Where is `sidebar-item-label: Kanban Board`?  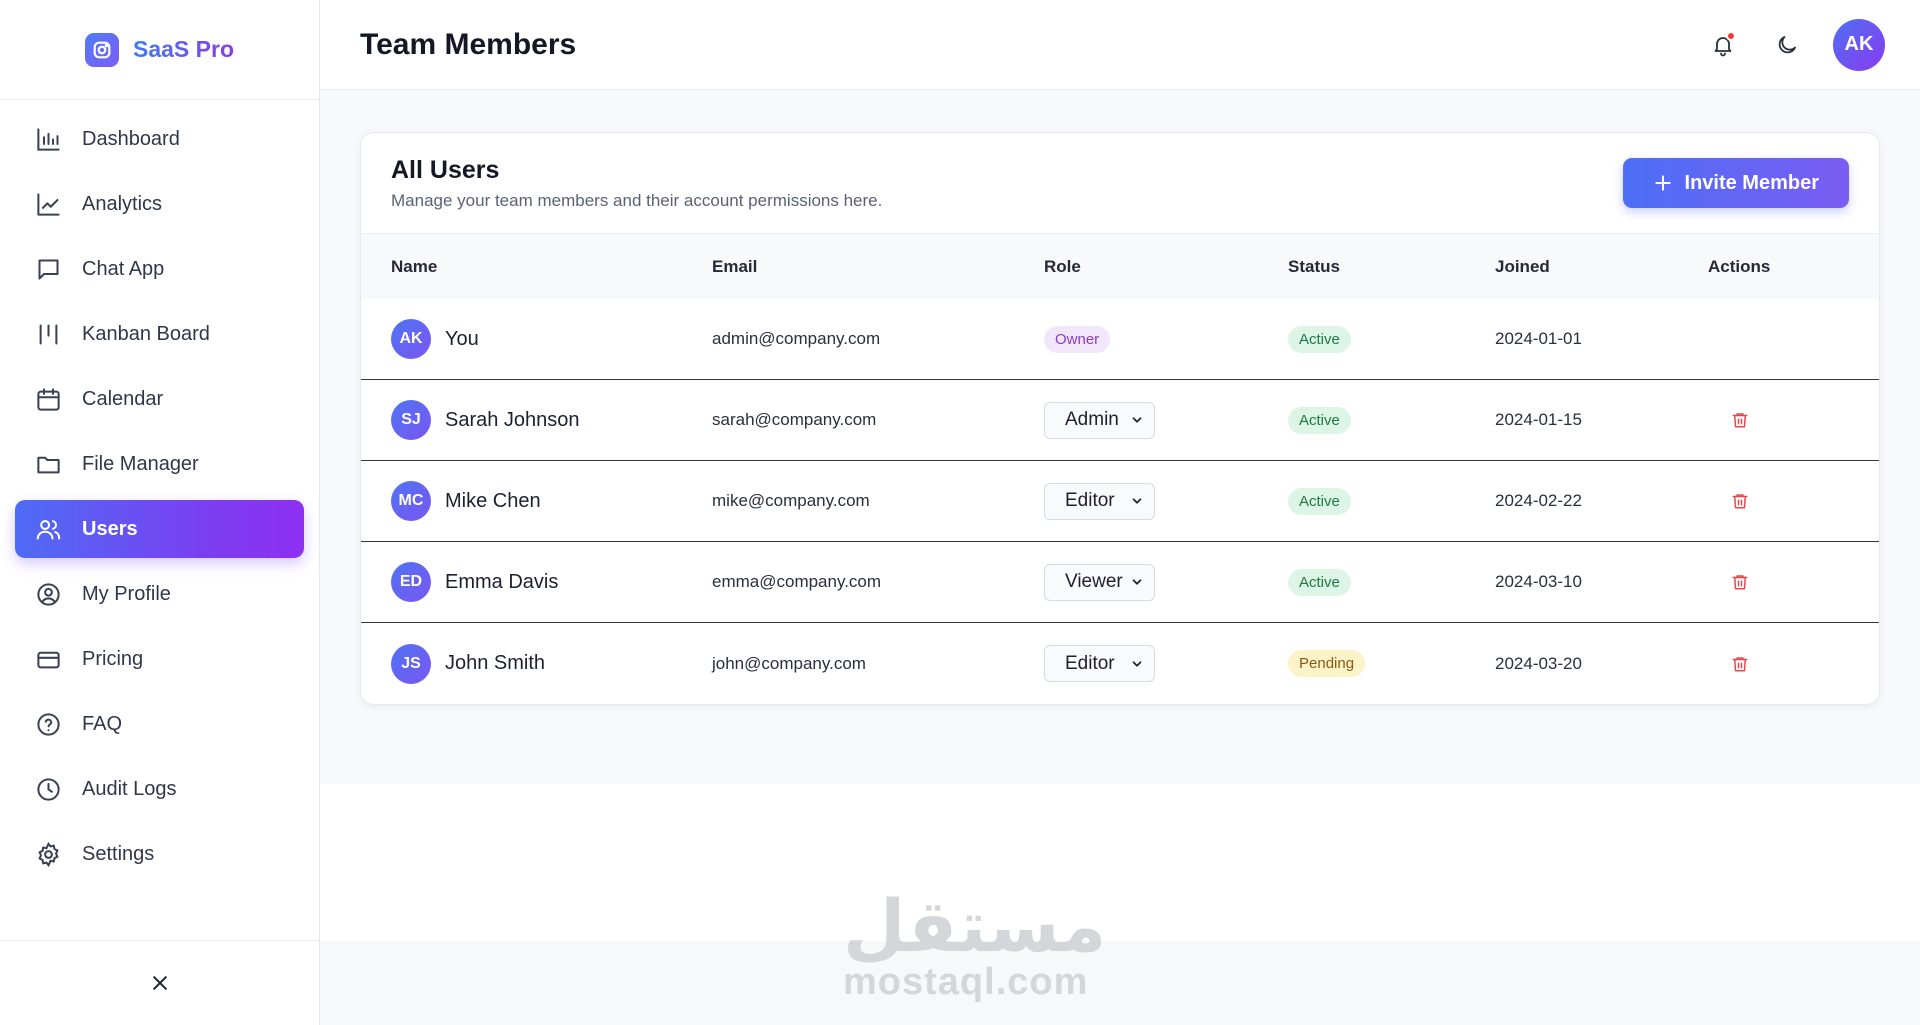 sidebar-item-label: Kanban Board is located at coordinates (146, 333).